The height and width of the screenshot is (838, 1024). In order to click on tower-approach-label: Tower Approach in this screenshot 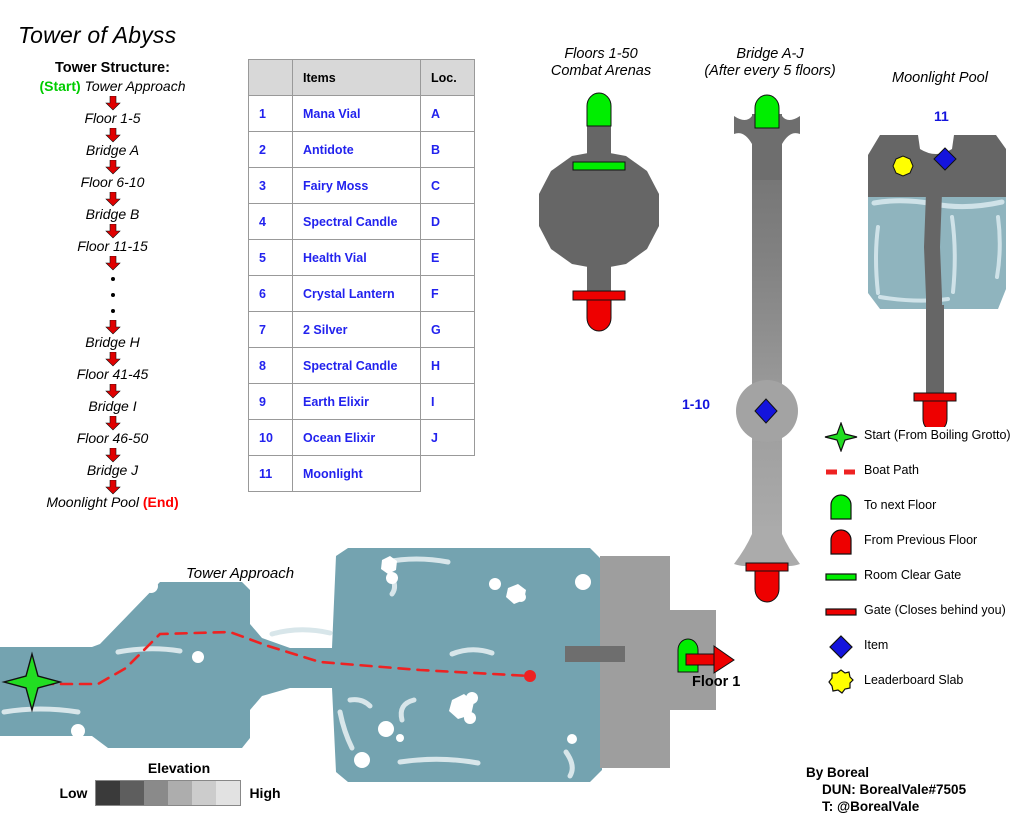, I will do `click(240, 573)`.